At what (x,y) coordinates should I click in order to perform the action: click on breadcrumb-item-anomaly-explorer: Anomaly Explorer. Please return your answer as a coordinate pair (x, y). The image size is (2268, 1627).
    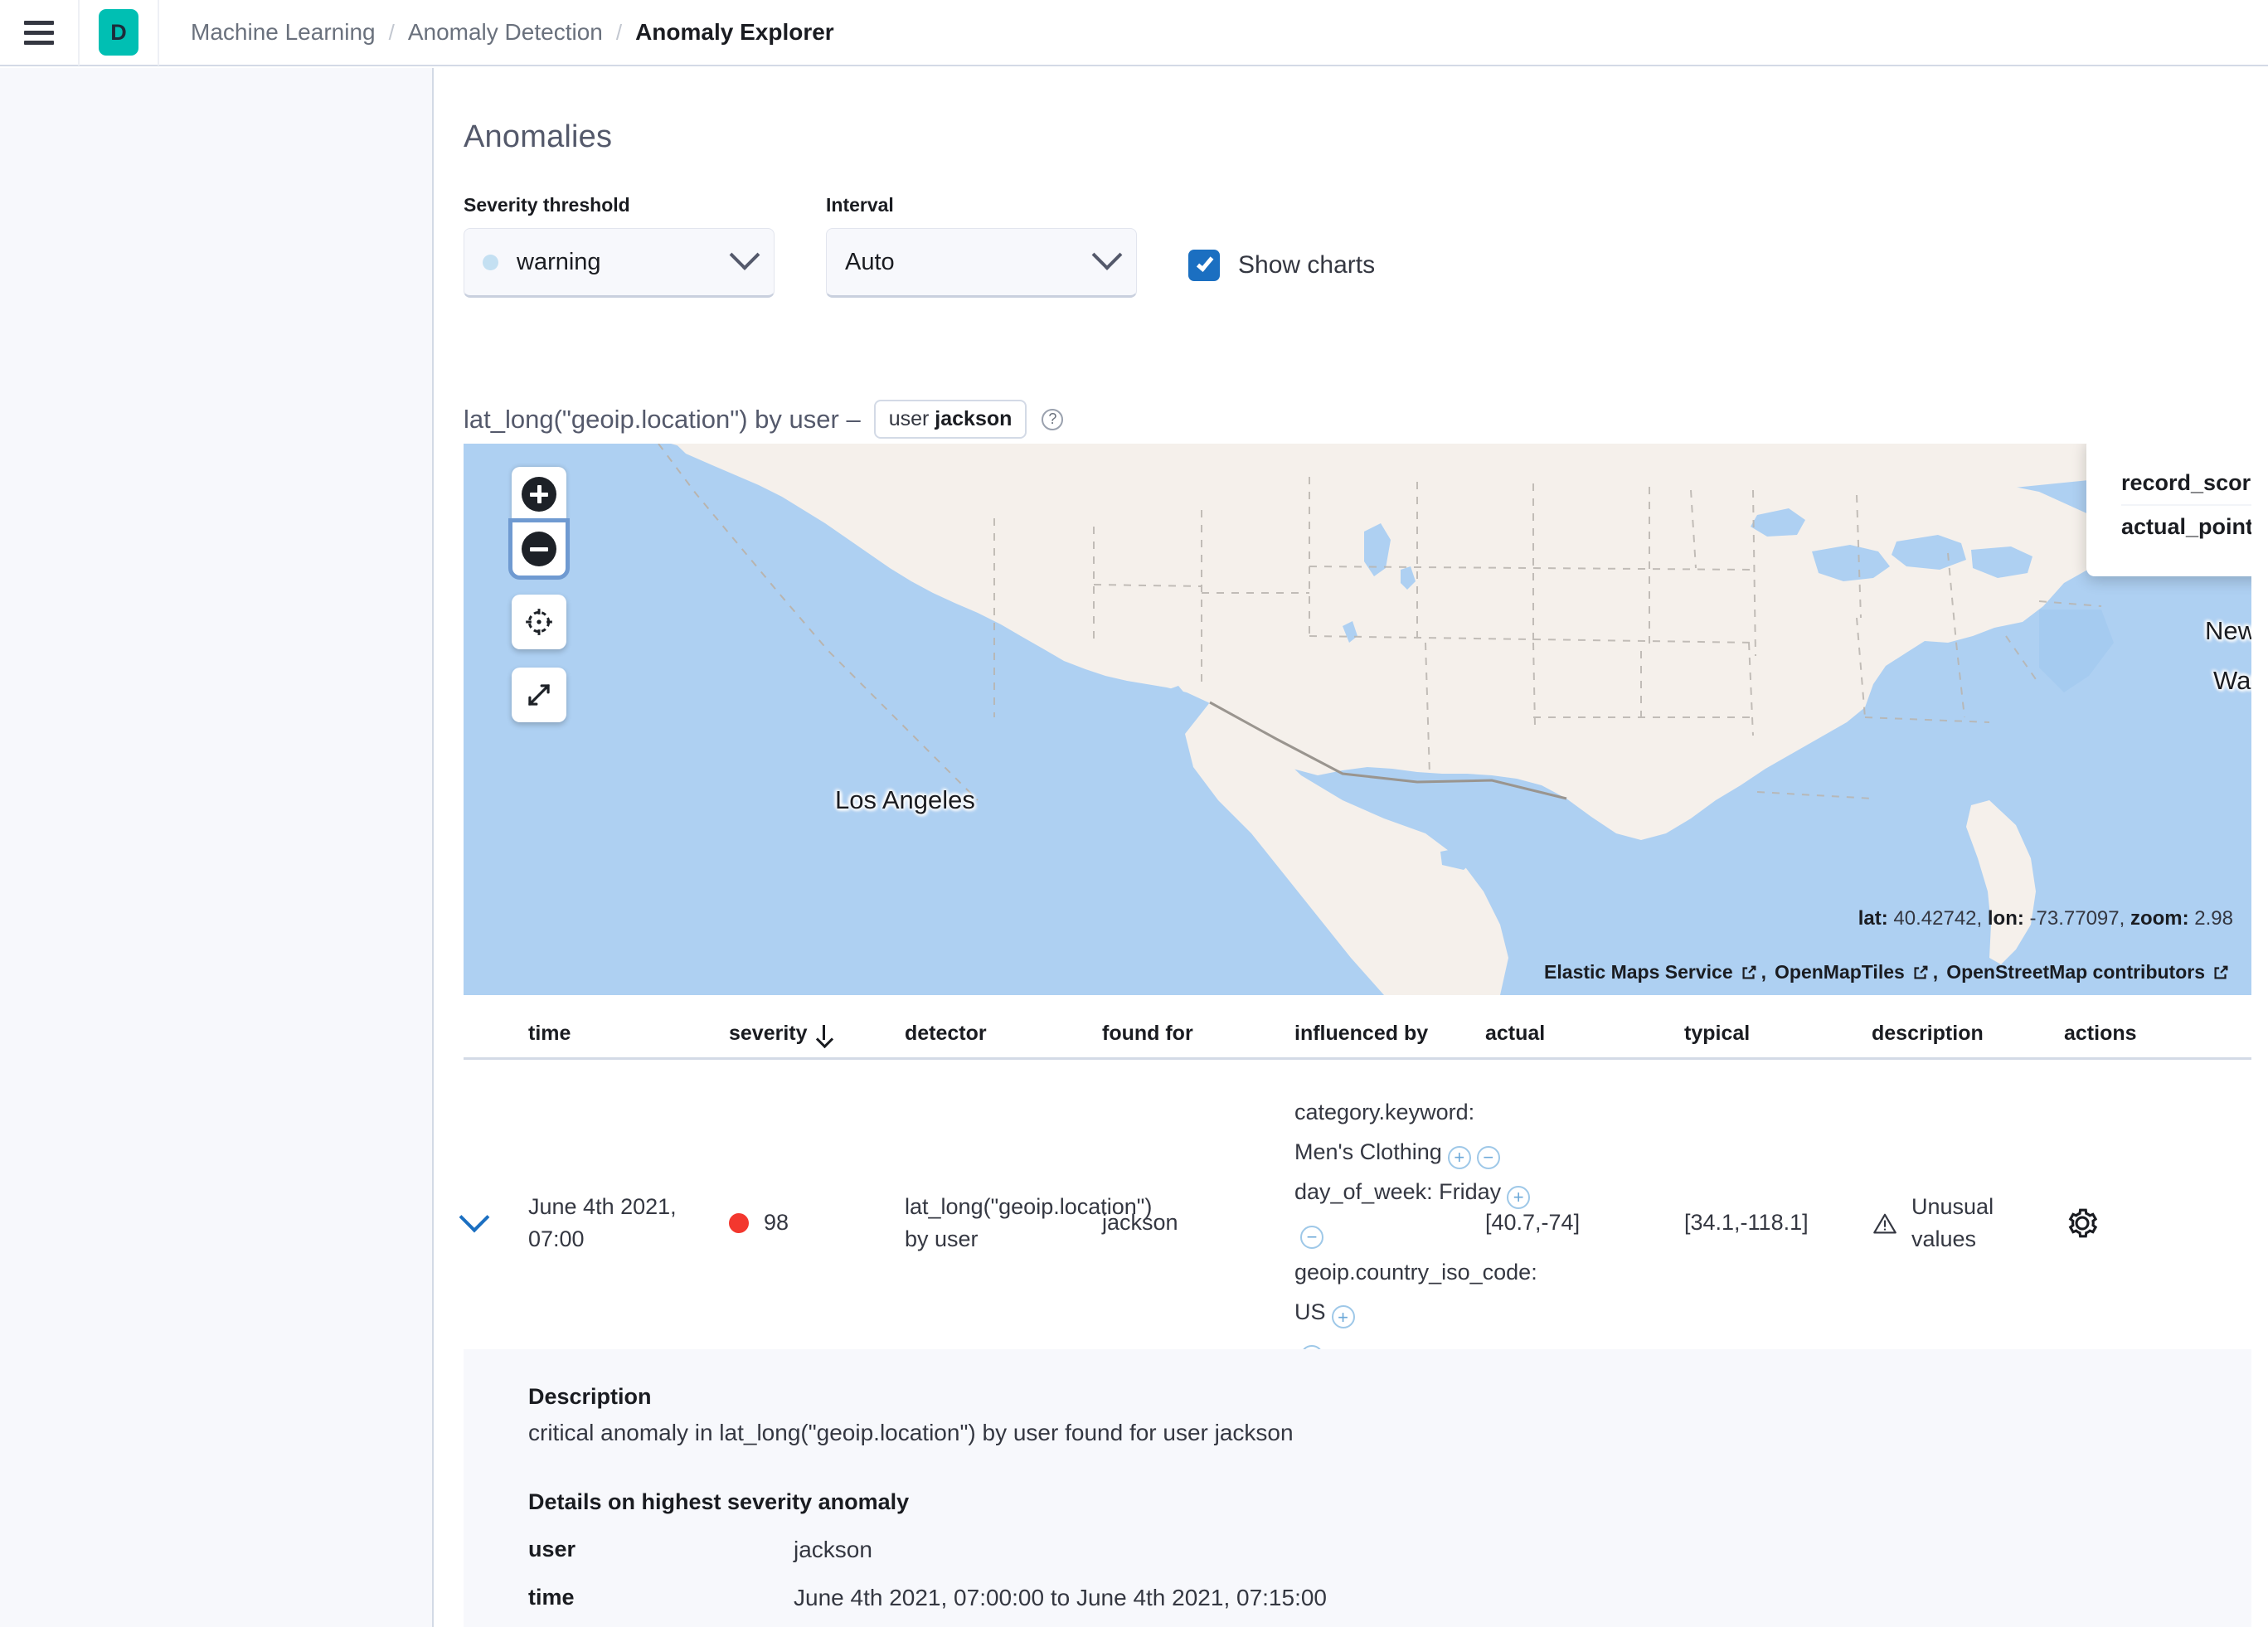
    Looking at the image, I should click on (734, 32).